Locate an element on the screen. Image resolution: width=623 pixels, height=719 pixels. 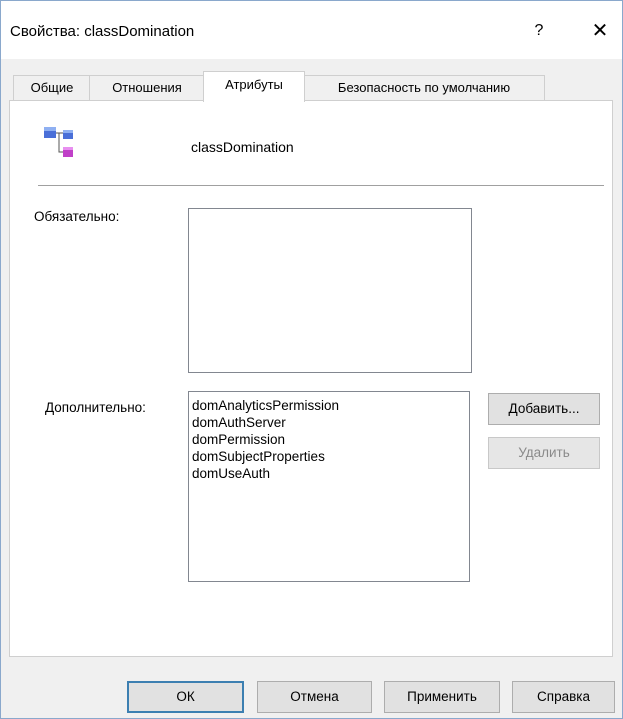
tab-general: Общие is located at coordinates (52, 87).